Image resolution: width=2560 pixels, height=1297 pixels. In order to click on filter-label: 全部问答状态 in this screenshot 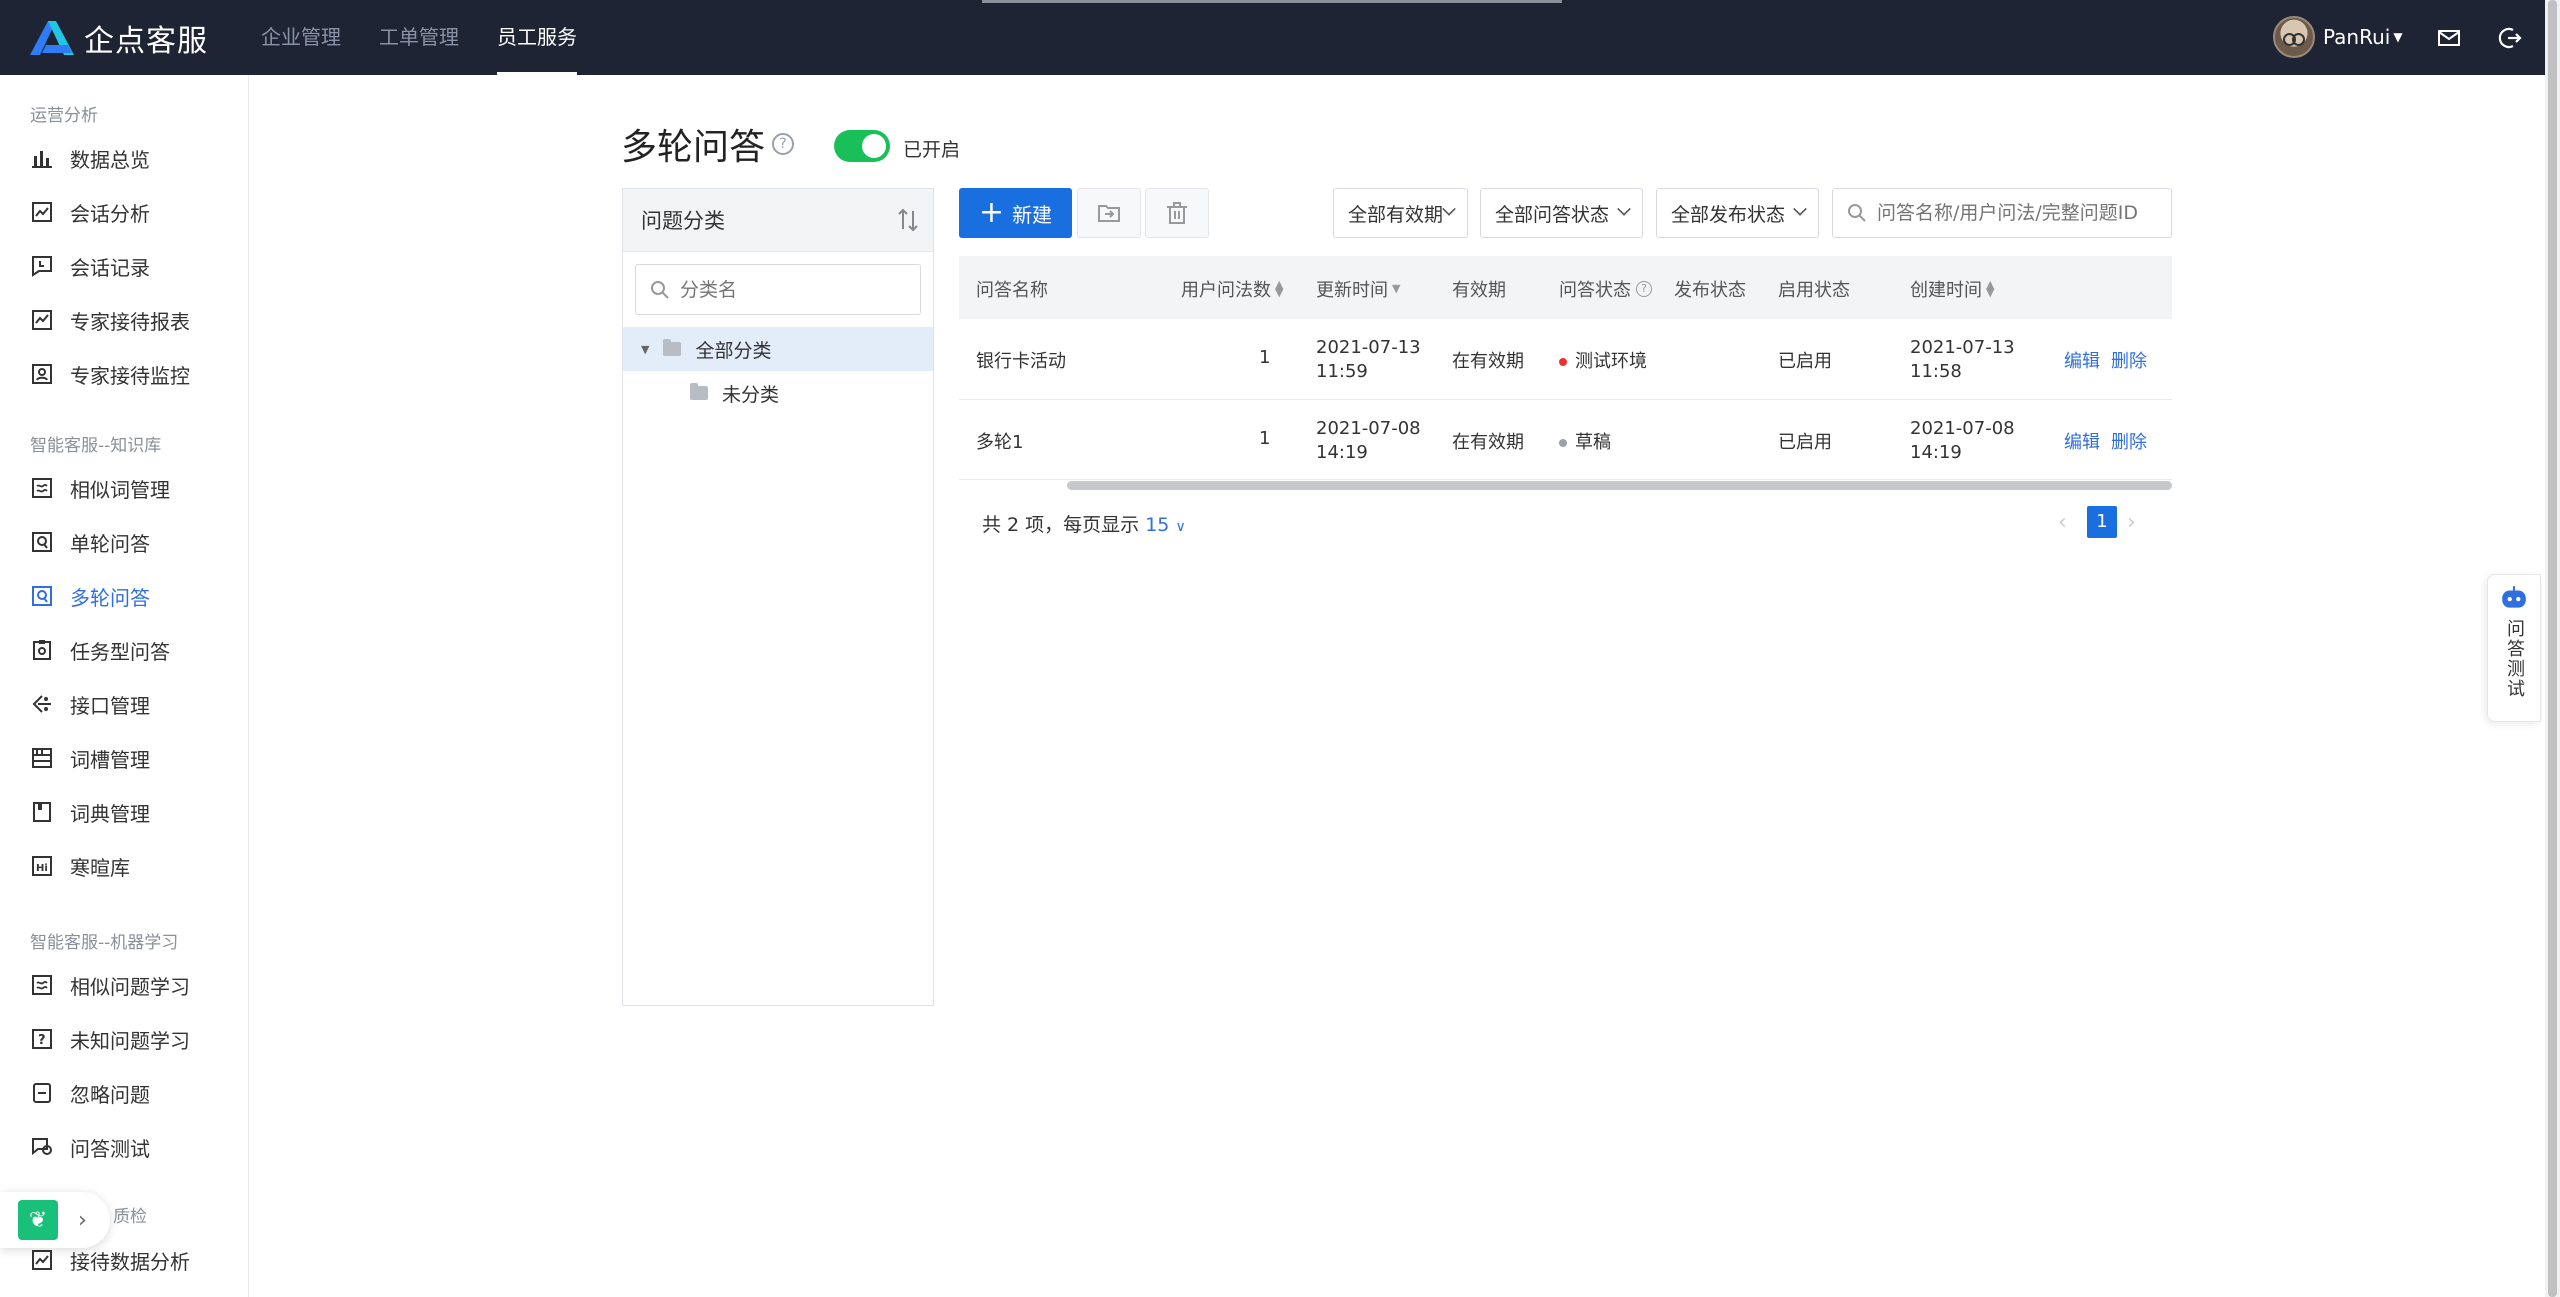, I will do `click(1552, 214)`.